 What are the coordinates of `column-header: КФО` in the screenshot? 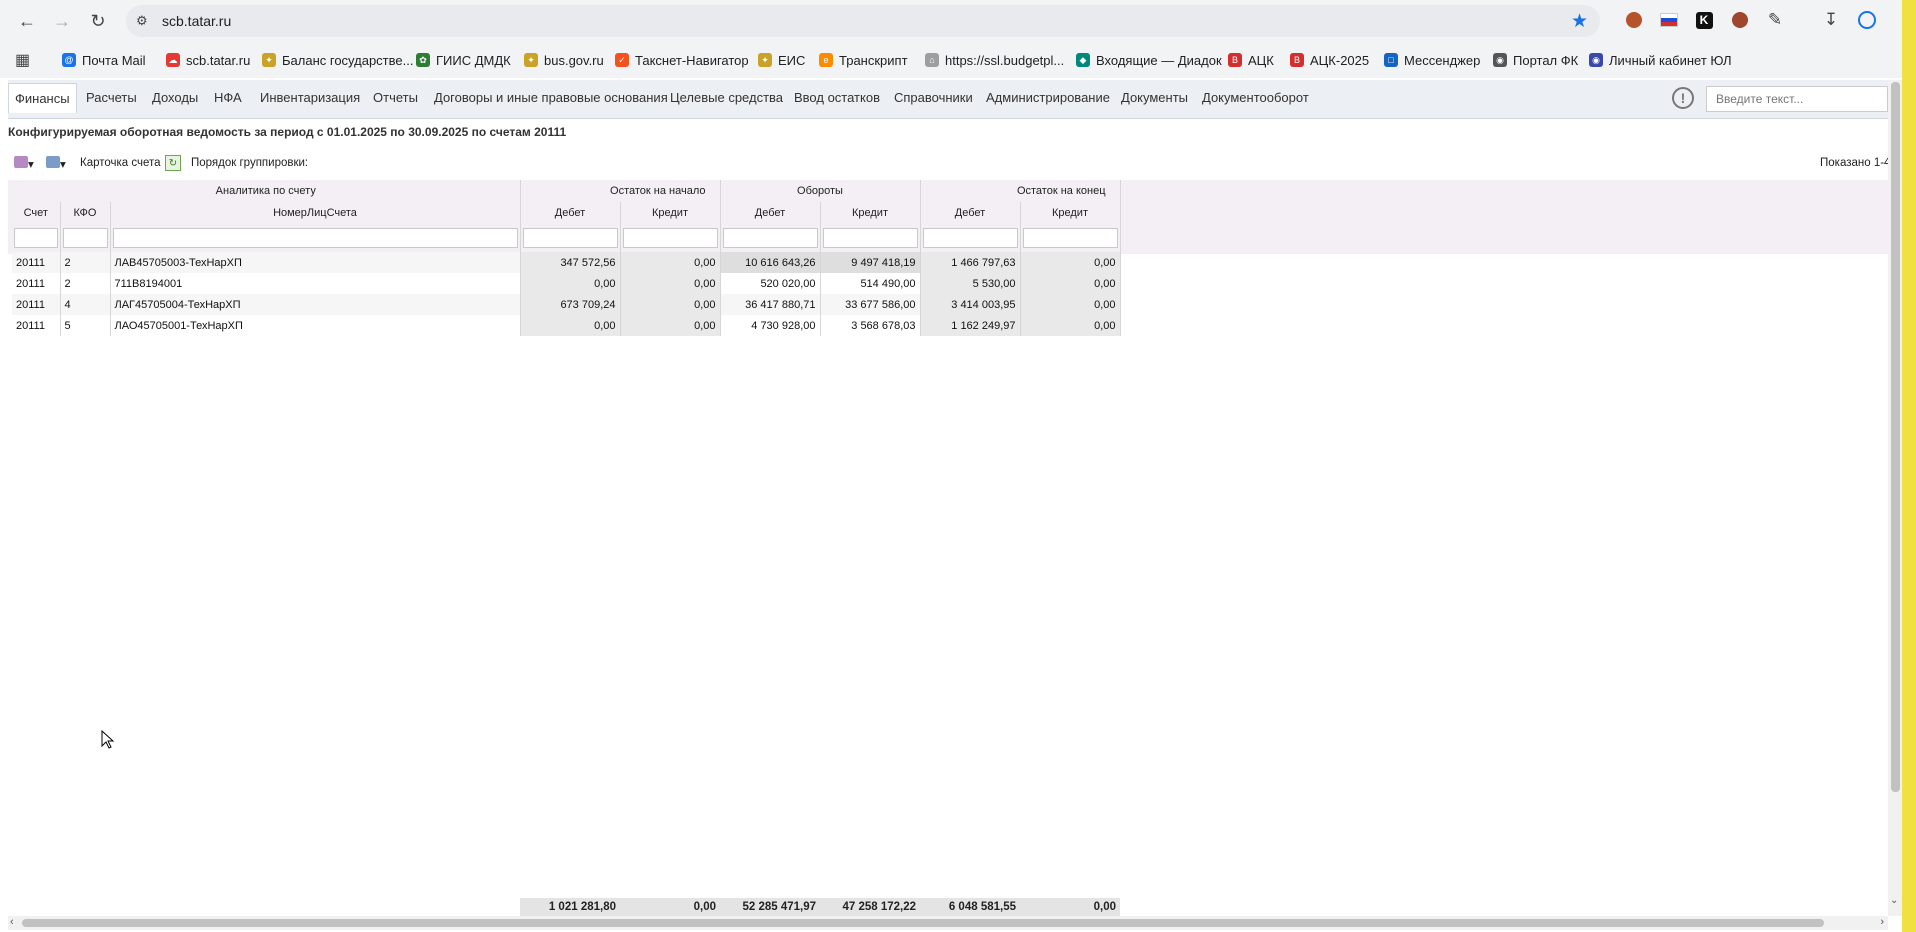 It's located at (85, 213).